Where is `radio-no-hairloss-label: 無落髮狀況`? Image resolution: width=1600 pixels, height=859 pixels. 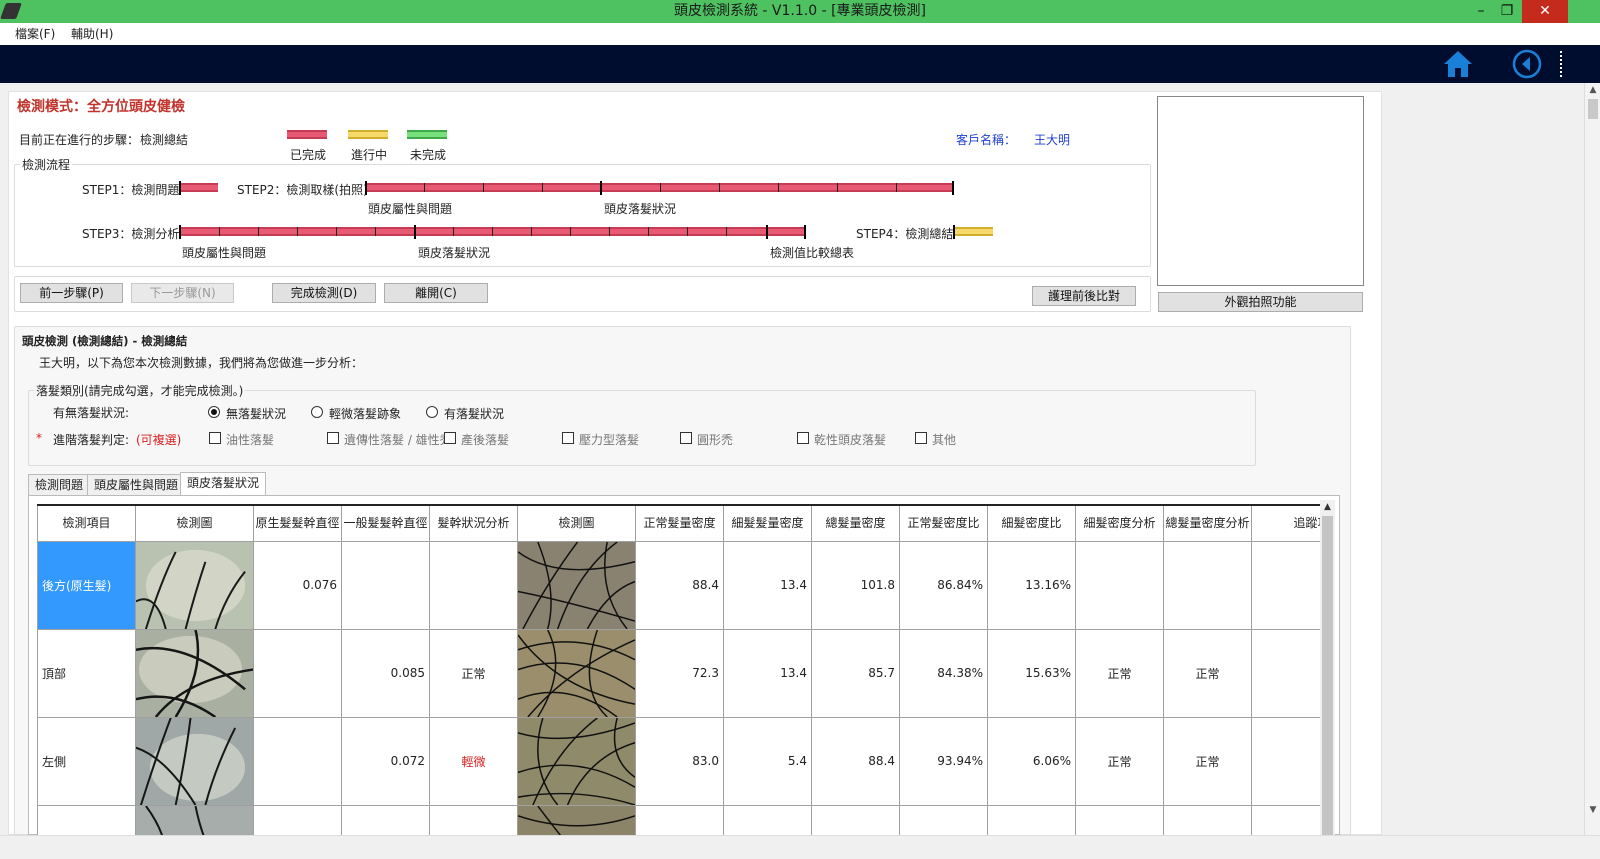
radio-no-hairloss-label: 無落髮狀況 is located at coordinates (256, 414).